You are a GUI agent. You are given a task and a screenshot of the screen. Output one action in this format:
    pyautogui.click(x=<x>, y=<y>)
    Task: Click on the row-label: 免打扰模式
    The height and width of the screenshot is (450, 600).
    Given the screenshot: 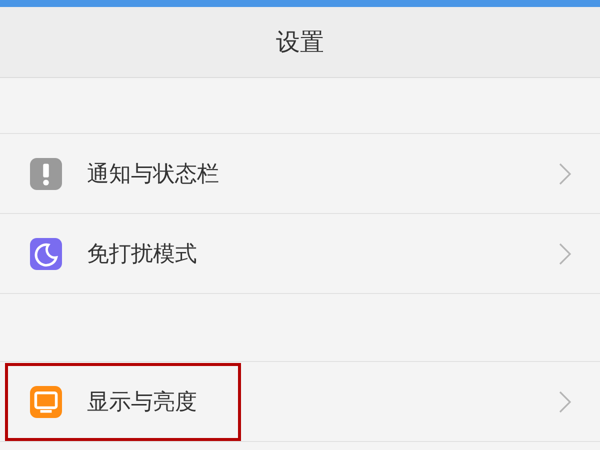 What is the action you would take?
    pyautogui.click(x=142, y=254)
    